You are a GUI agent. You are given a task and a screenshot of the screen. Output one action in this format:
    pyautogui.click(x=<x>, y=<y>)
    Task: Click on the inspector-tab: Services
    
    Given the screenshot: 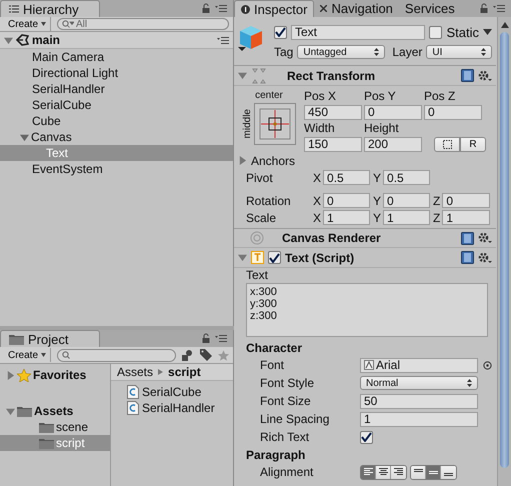 What is the action you would take?
    pyautogui.click(x=429, y=8)
    